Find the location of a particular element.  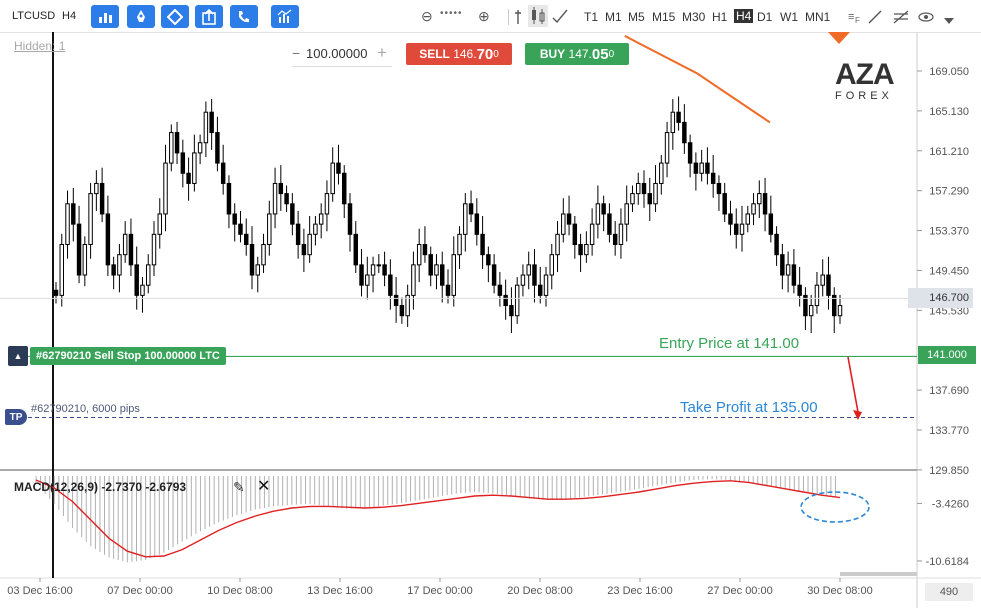

current-timeframe: H4 is located at coordinates (69, 16).